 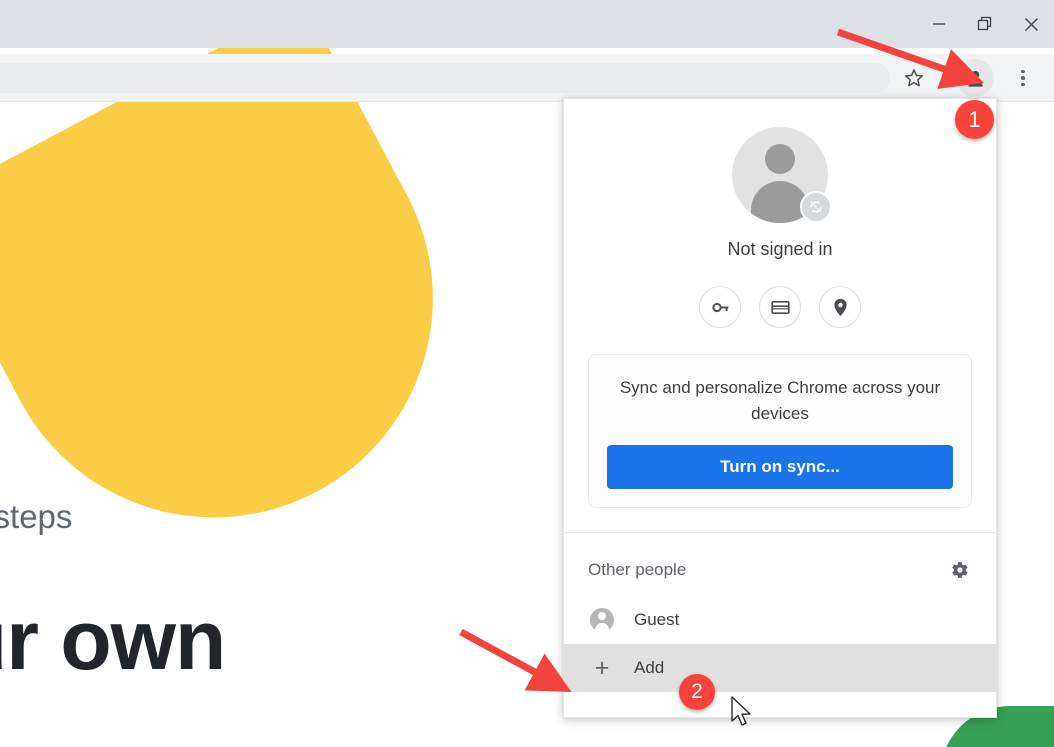 I want to click on person-row-label: Guest, so click(x=657, y=619).